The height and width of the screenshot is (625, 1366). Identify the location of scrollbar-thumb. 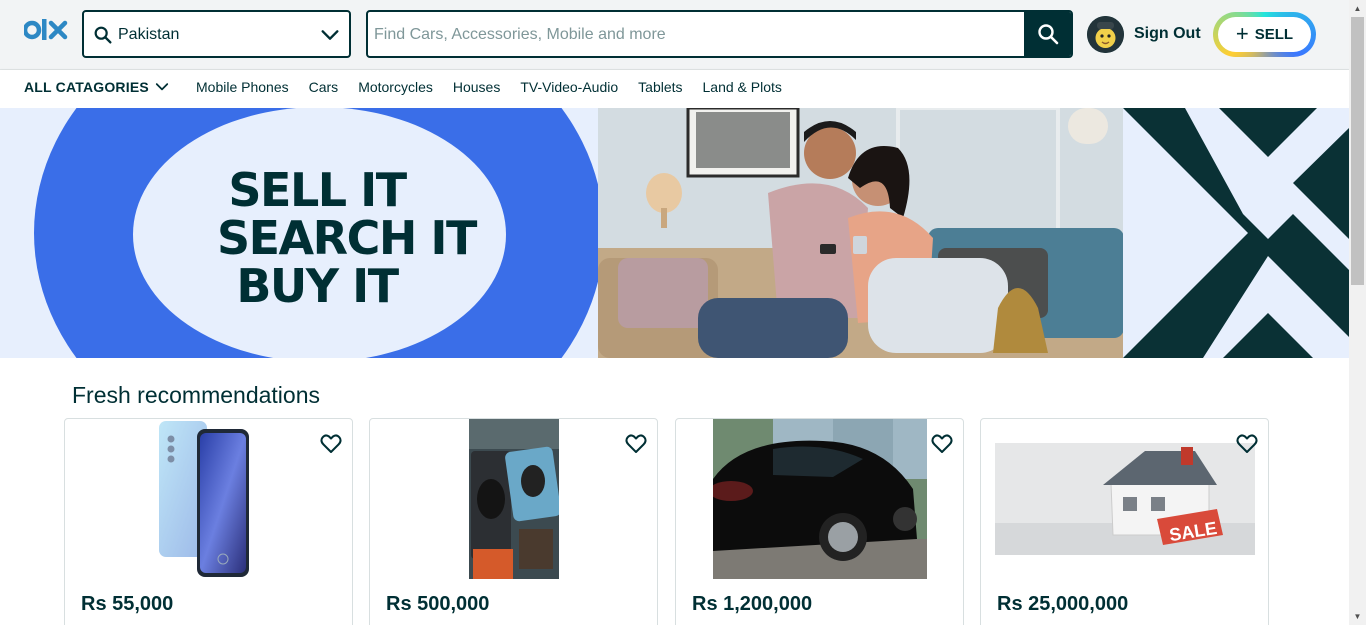
(1357, 151).